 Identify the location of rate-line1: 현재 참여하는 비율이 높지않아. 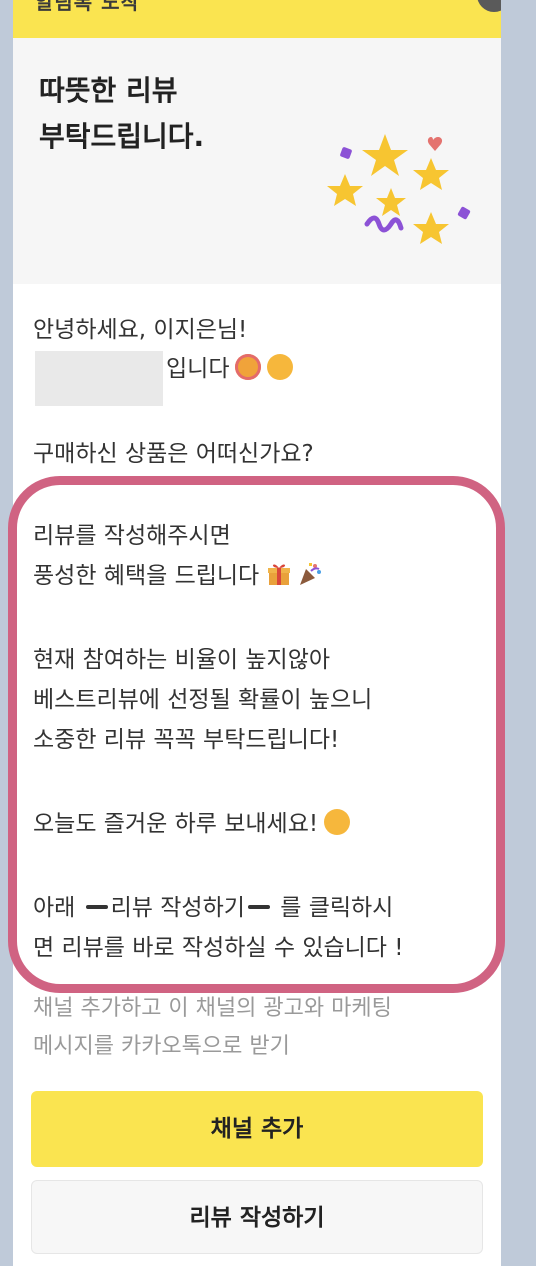
(182, 660).